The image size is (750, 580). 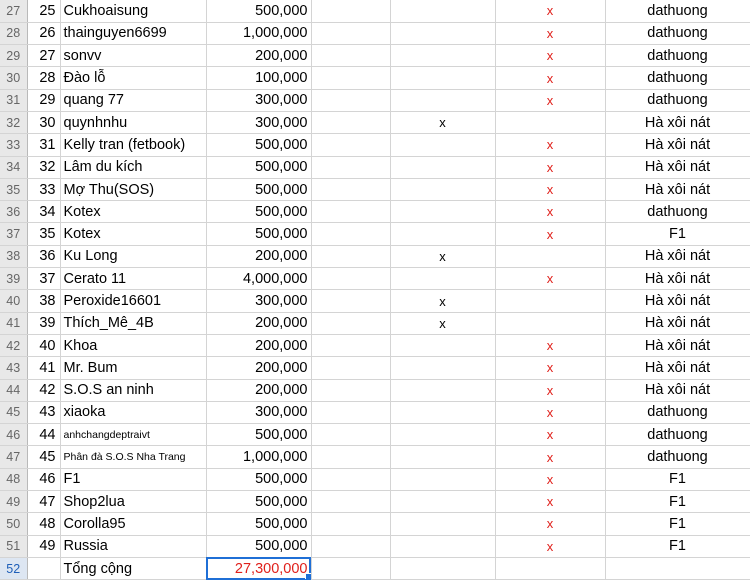 What do you see at coordinates (14, 100) in the screenshot?
I see `row-header: 31` at bounding box center [14, 100].